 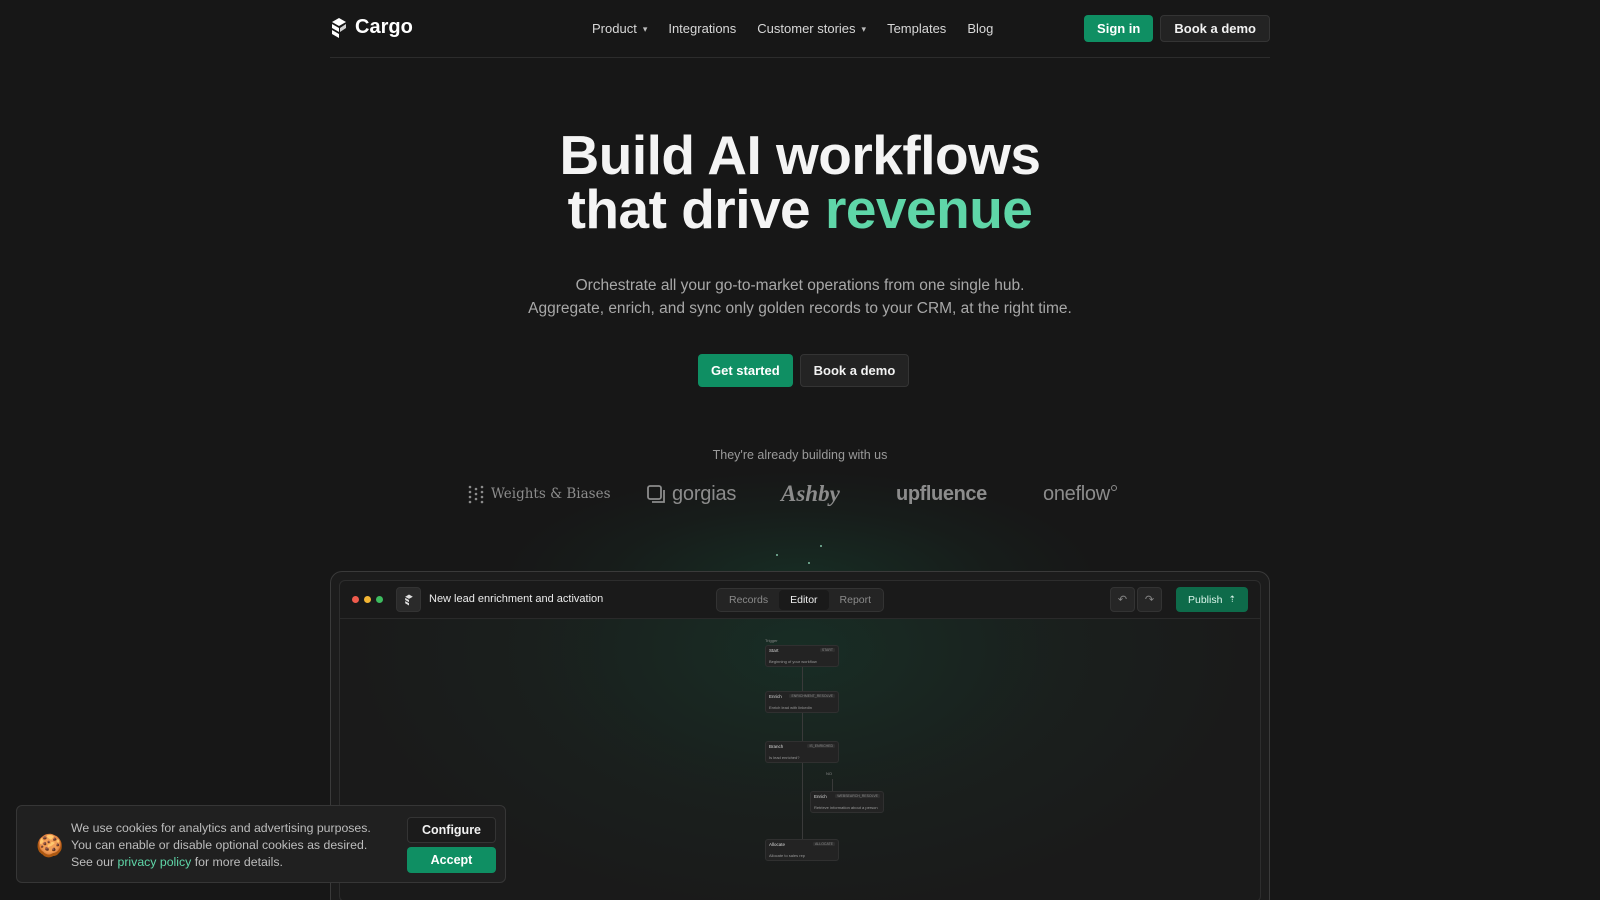 I want to click on workflow-icon, so click(x=408, y=599).